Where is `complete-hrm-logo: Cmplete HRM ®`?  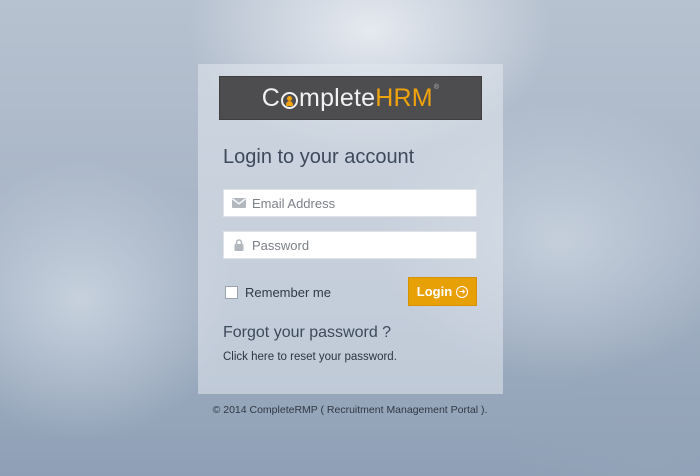
complete-hrm-logo: Cmplete HRM ® is located at coordinates (350, 98).